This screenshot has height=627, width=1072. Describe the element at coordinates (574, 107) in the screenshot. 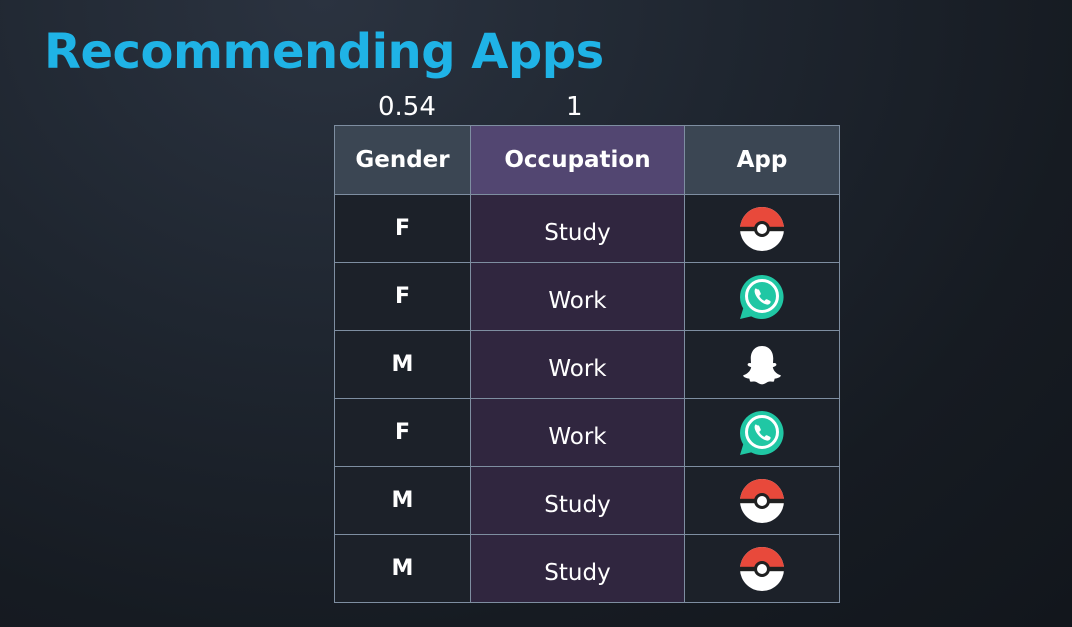

I see `occupation-score: 1` at that location.